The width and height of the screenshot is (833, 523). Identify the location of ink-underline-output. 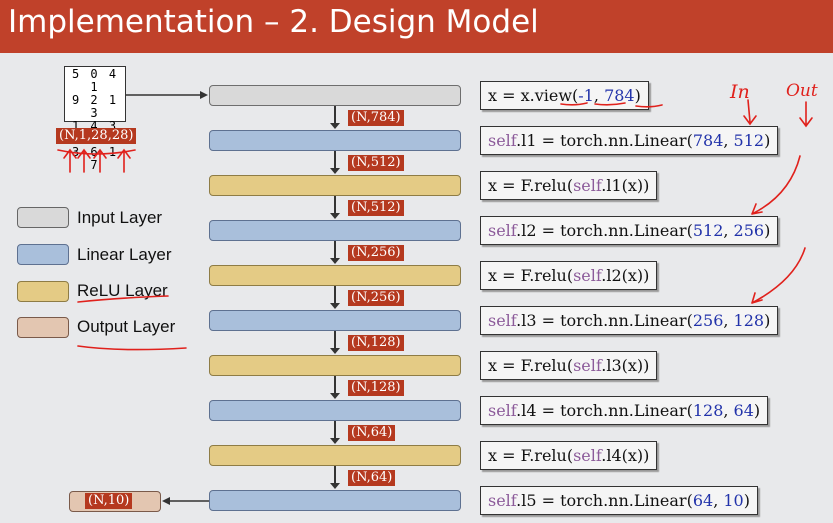
(132, 348).